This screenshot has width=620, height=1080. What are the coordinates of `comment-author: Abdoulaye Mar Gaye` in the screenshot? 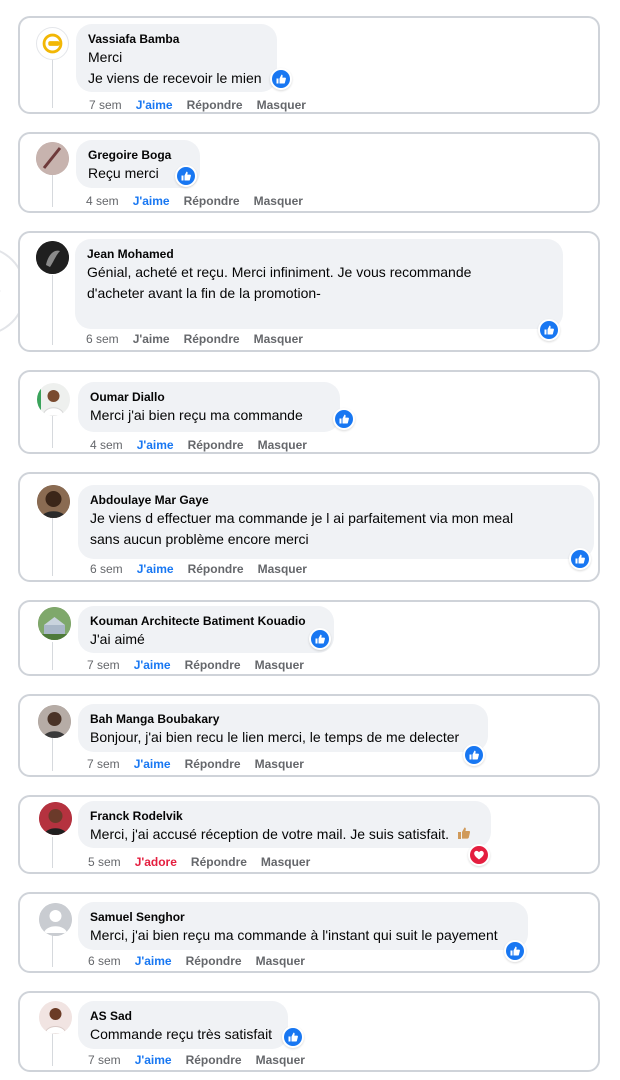 It's located at (336, 500).